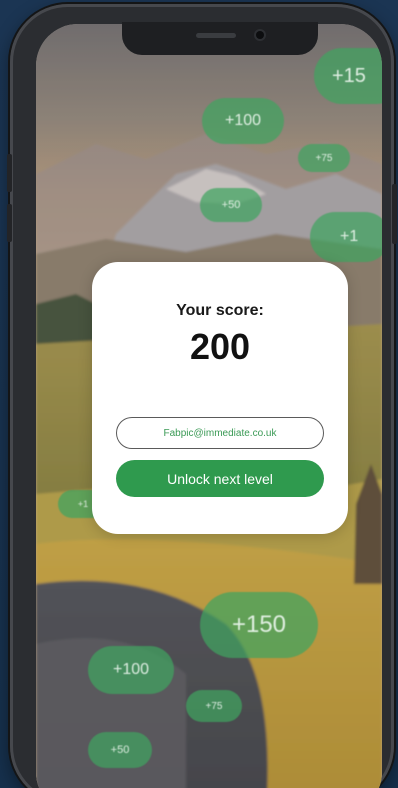 The width and height of the screenshot is (398, 788). I want to click on phone-notch, so click(220, 38).